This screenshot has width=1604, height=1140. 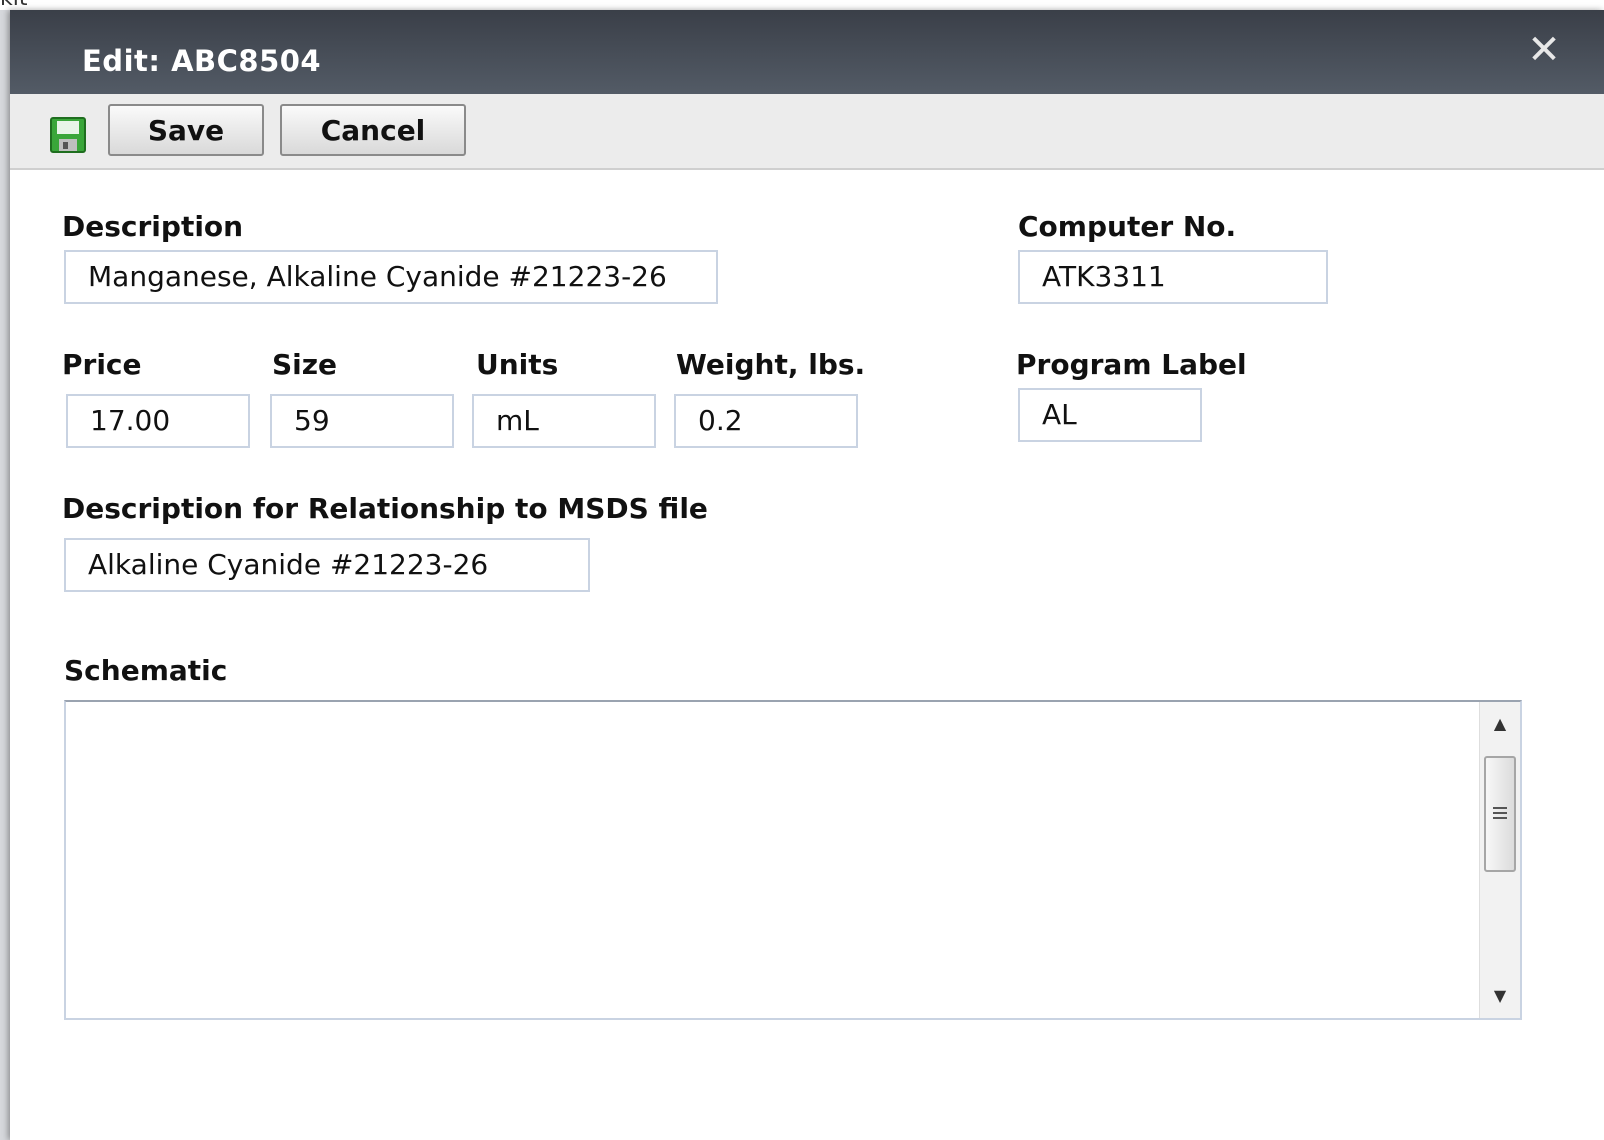 I want to click on weight-label: Weight, lbs., so click(x=771, y=364).